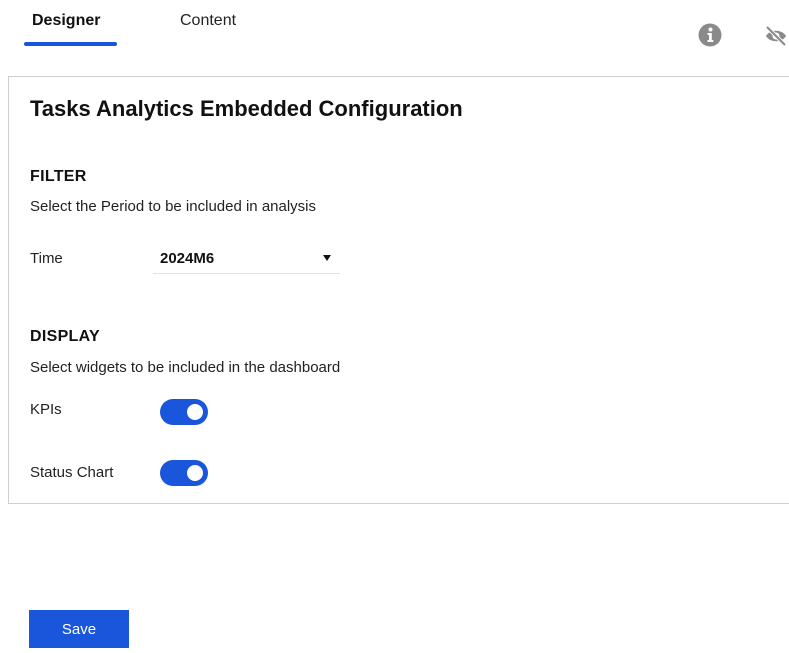 The height and width of the screenshot is (653, 789). What do you see at coordinates (70, 44) in the screenshot?
I see `active-tab-indicator` at bounding box center [70, 44].